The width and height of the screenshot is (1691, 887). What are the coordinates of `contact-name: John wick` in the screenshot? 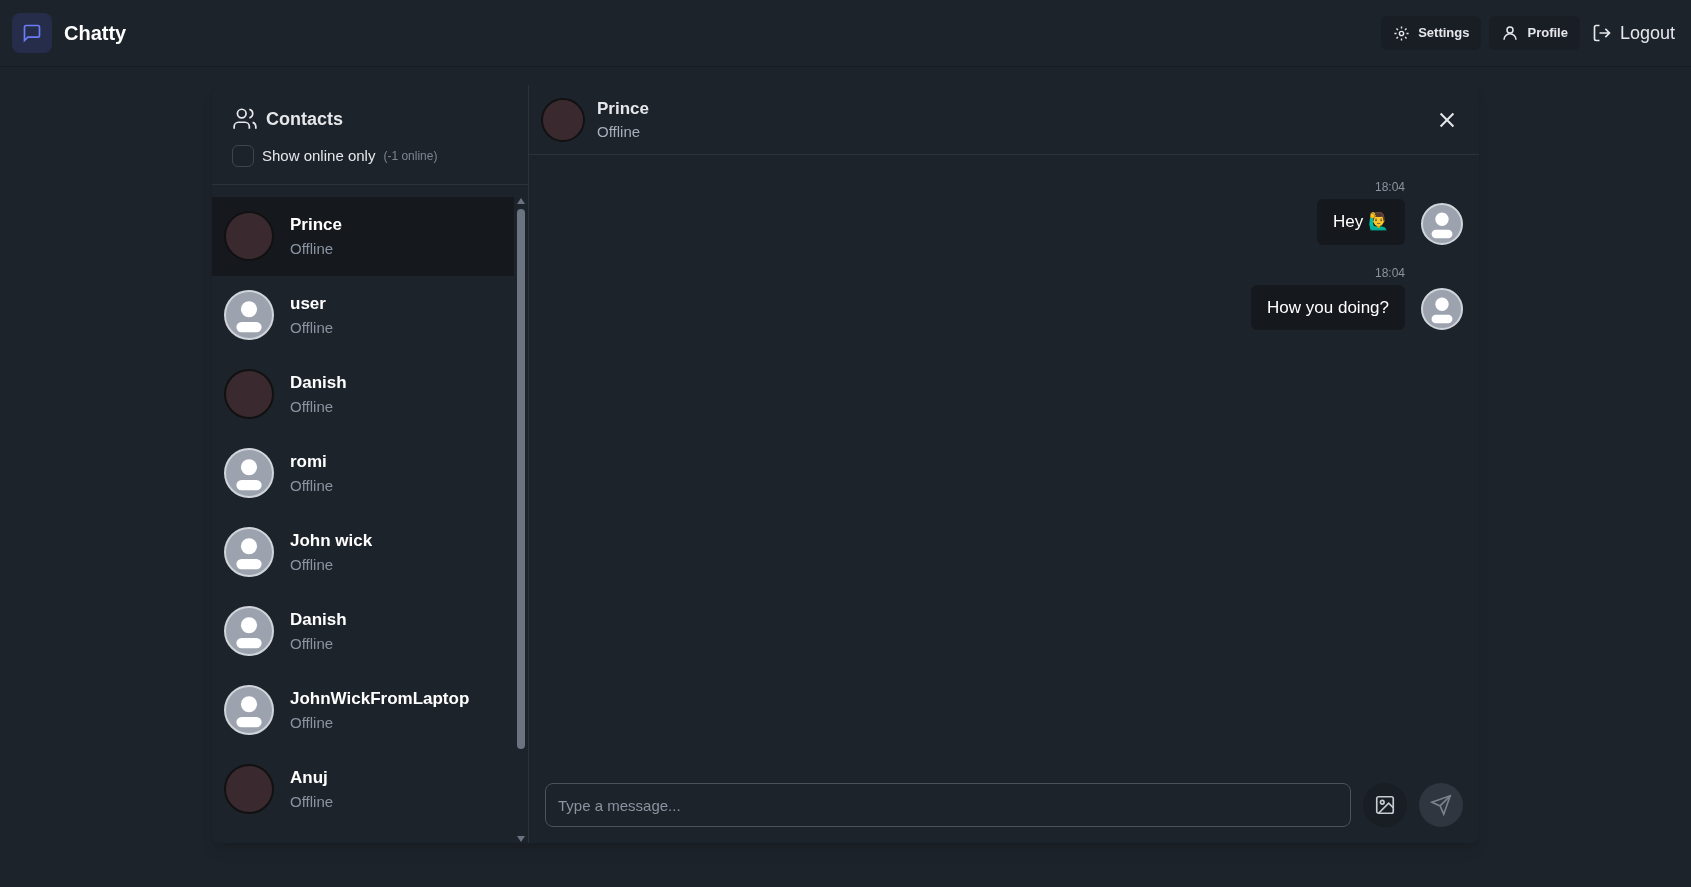 It's located at (331, 541).